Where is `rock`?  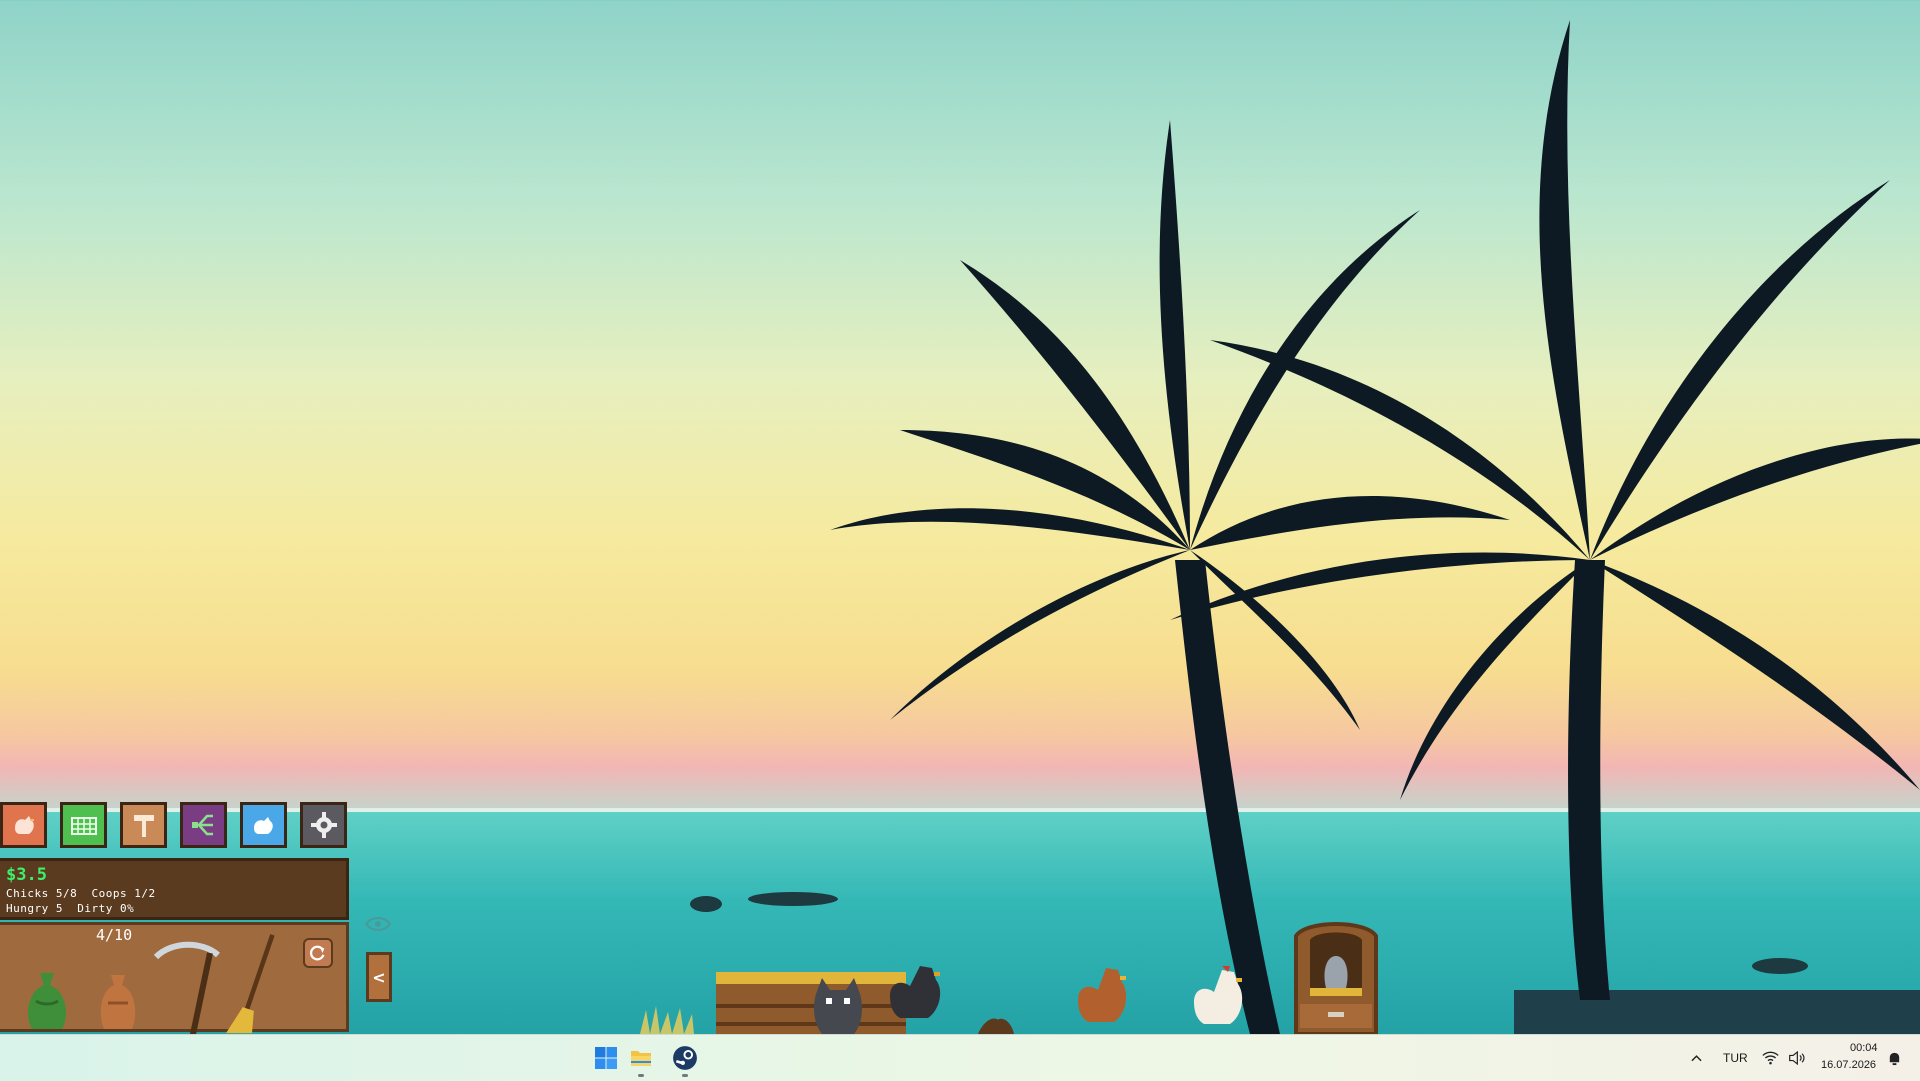
rock is located at coordinates (706, 904).